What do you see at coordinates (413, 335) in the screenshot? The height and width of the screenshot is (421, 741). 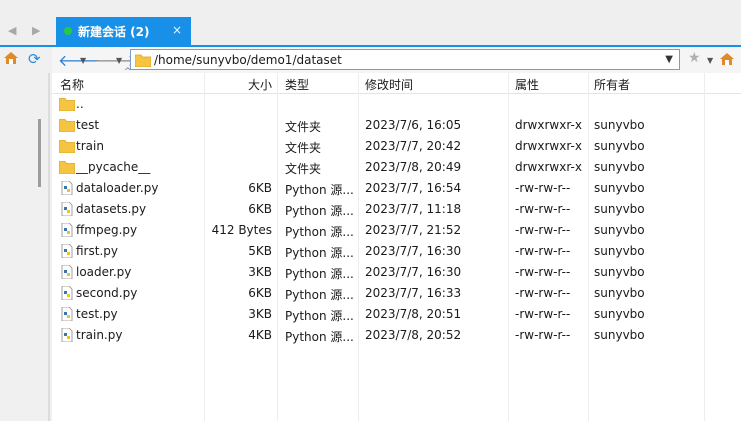 I see `file-modified: 2023/7/8, 20:52` at bounding box center [413, 335].